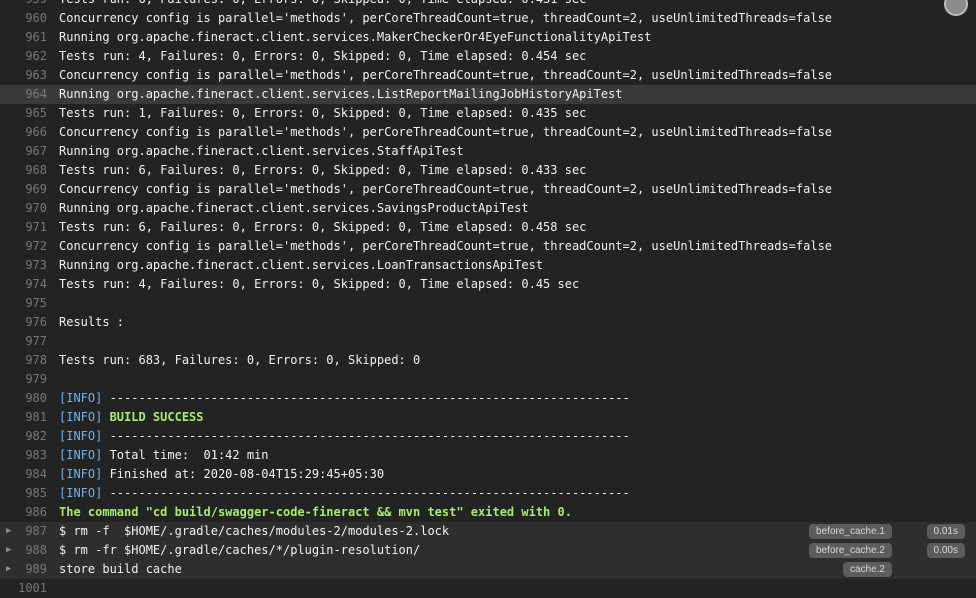 Image resolution: width=976 pixels, height=598 pixels. What do you see at coordinates (185, 455) in the screenshot?
I see `line-content: Total time: 01:42 min` at bounding box center [185, 455].